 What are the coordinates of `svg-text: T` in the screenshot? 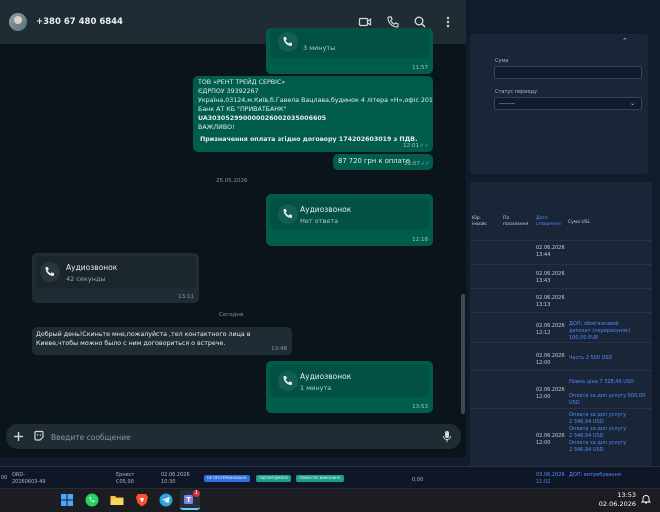 It's located at (188, 500).